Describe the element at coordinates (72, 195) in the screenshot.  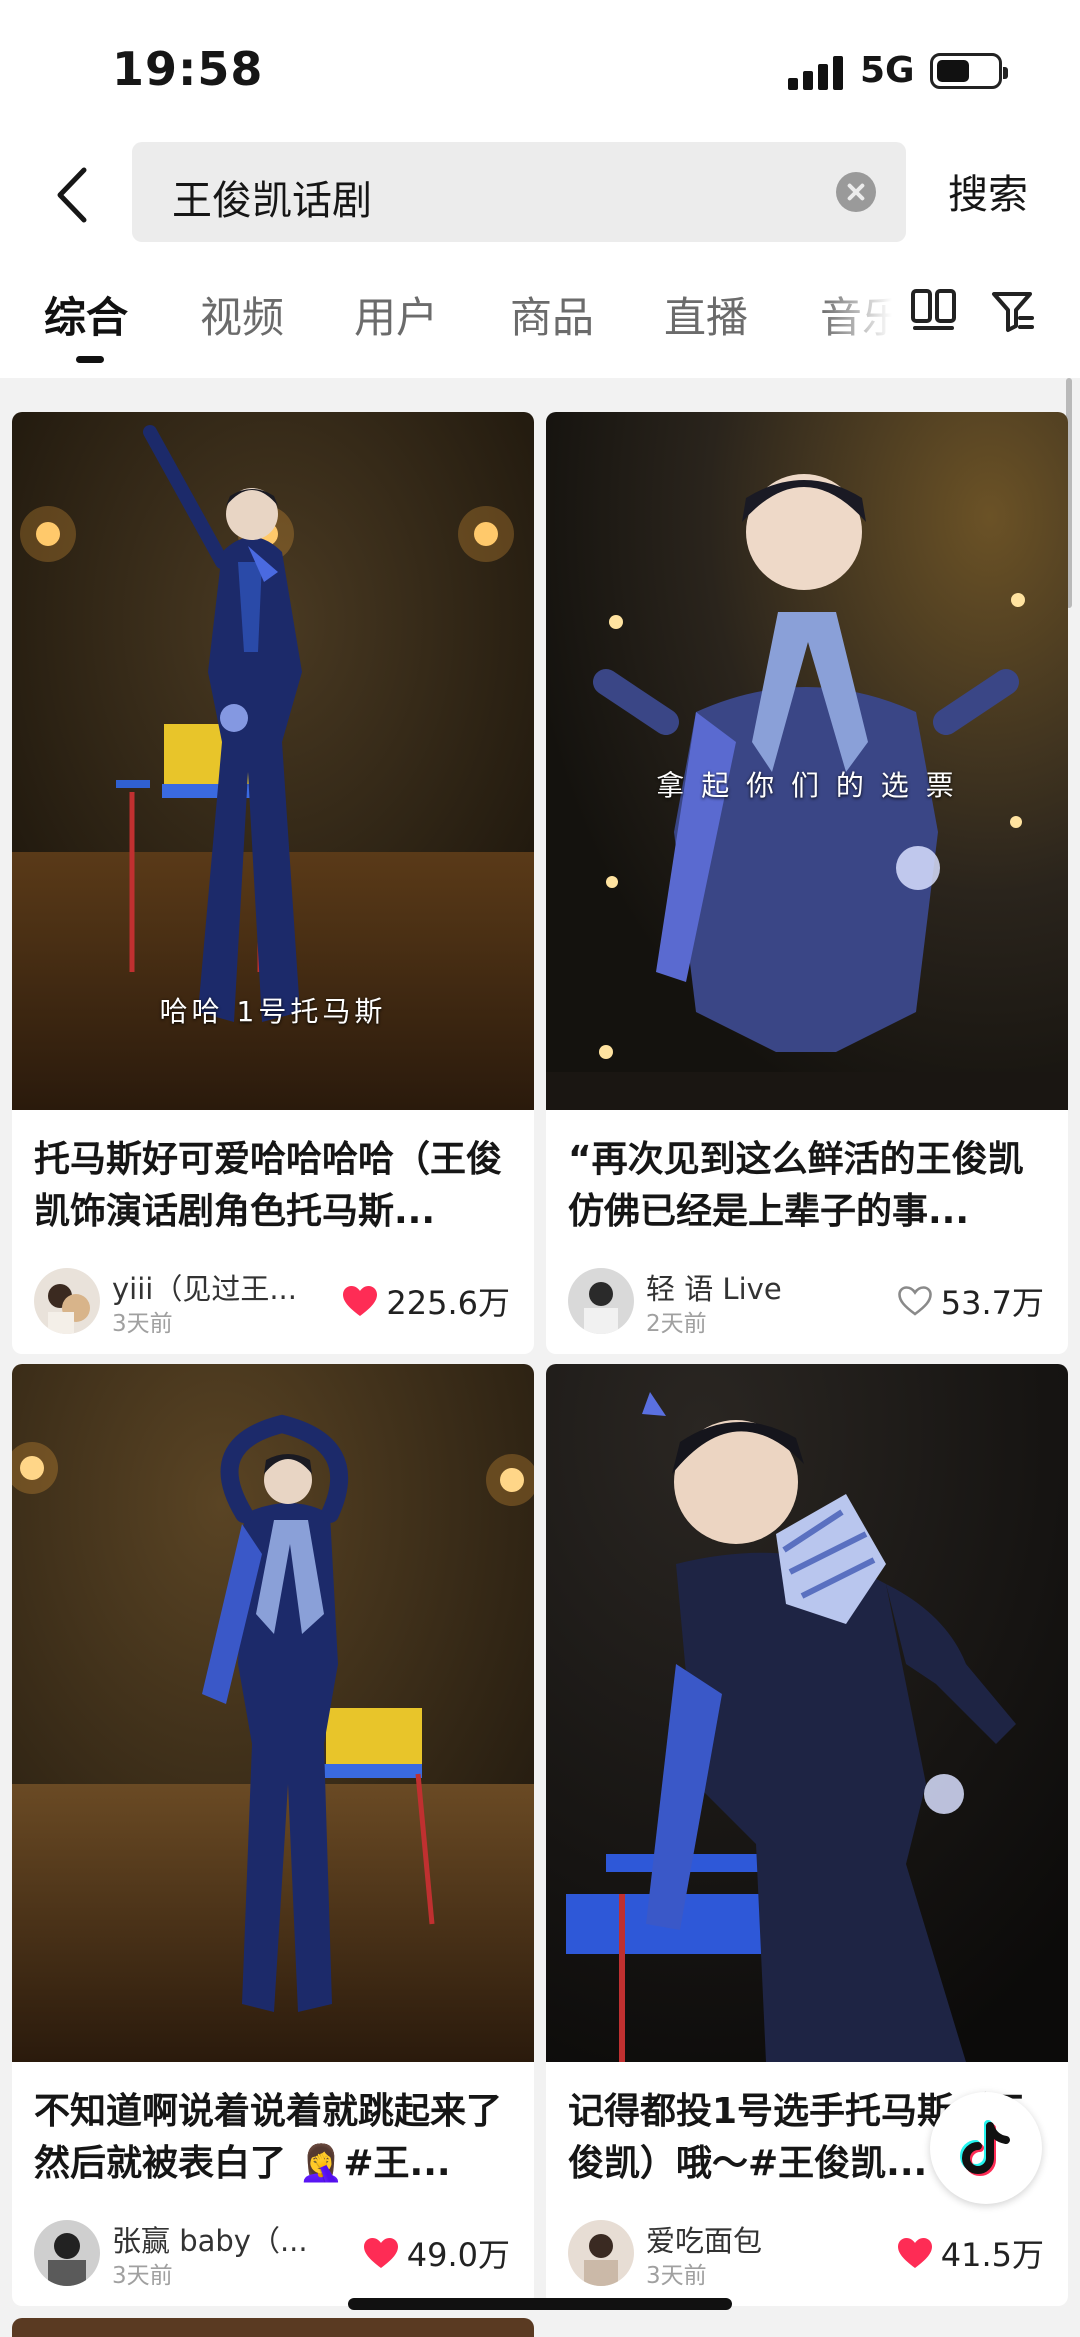
I see `chevron-left-icon` at that location.